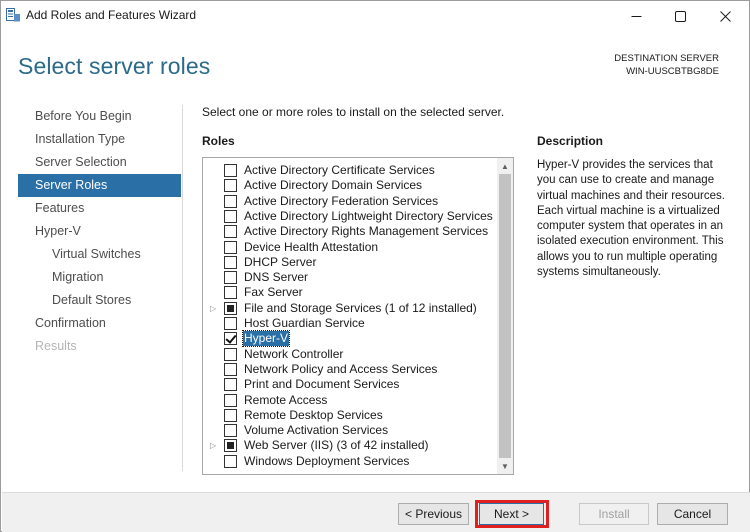 The width and height of the screenshot is (750, 532). What do you see at coordinates (99, 254) in the screenshot?
I see `nav-step-virtual-switches: Virtual Switches` at bounding box center [99, 254].